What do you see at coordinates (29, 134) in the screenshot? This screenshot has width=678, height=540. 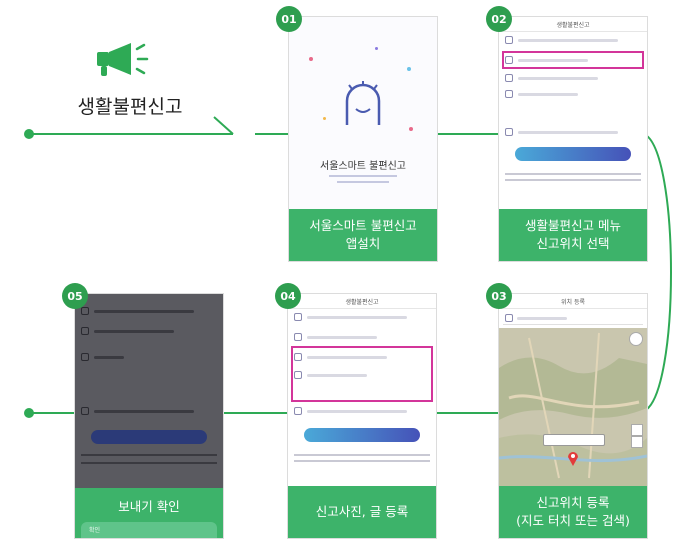 I see `connector-dot-top` at bounding box center [29, 134].